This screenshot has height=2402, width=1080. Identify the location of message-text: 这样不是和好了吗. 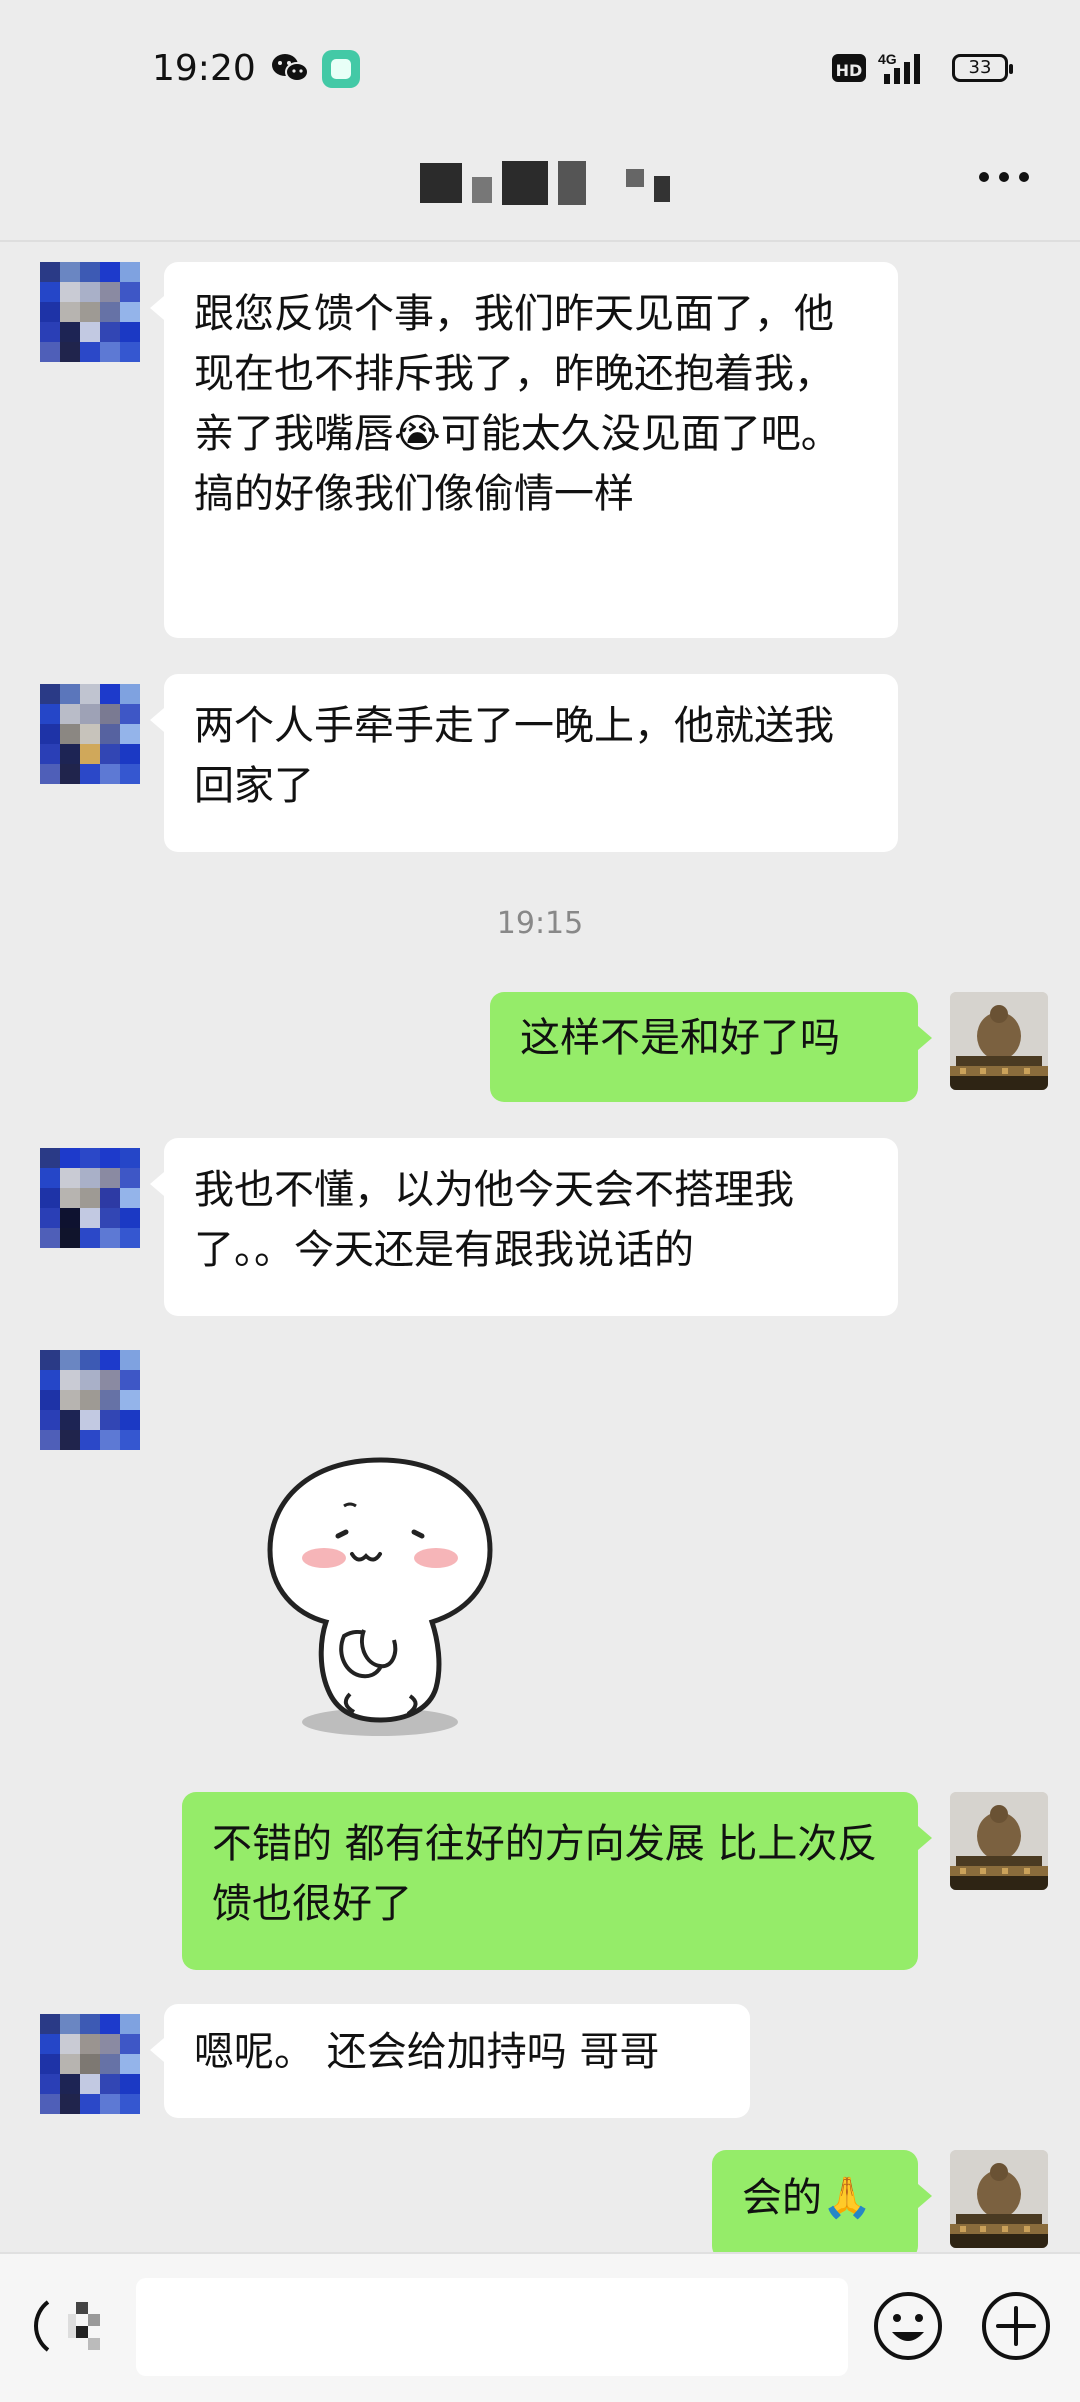
(680, 1038).